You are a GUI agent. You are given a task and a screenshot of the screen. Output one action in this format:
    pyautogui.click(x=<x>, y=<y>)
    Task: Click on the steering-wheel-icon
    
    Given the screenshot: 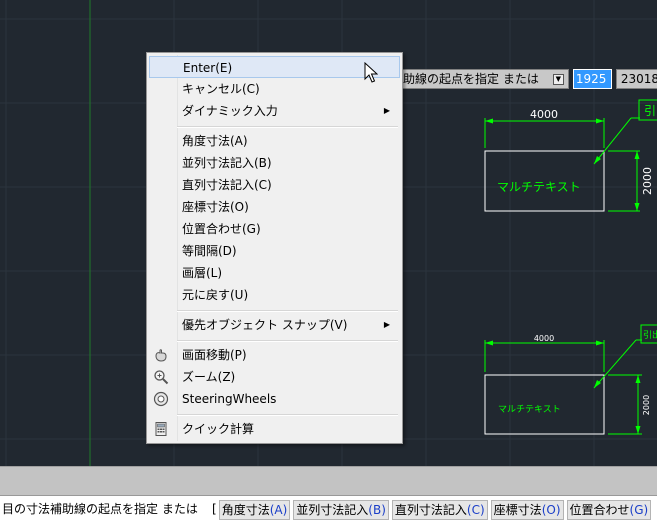 What is the action you would take?
    pyautogui.click(x=161, y=399)
    